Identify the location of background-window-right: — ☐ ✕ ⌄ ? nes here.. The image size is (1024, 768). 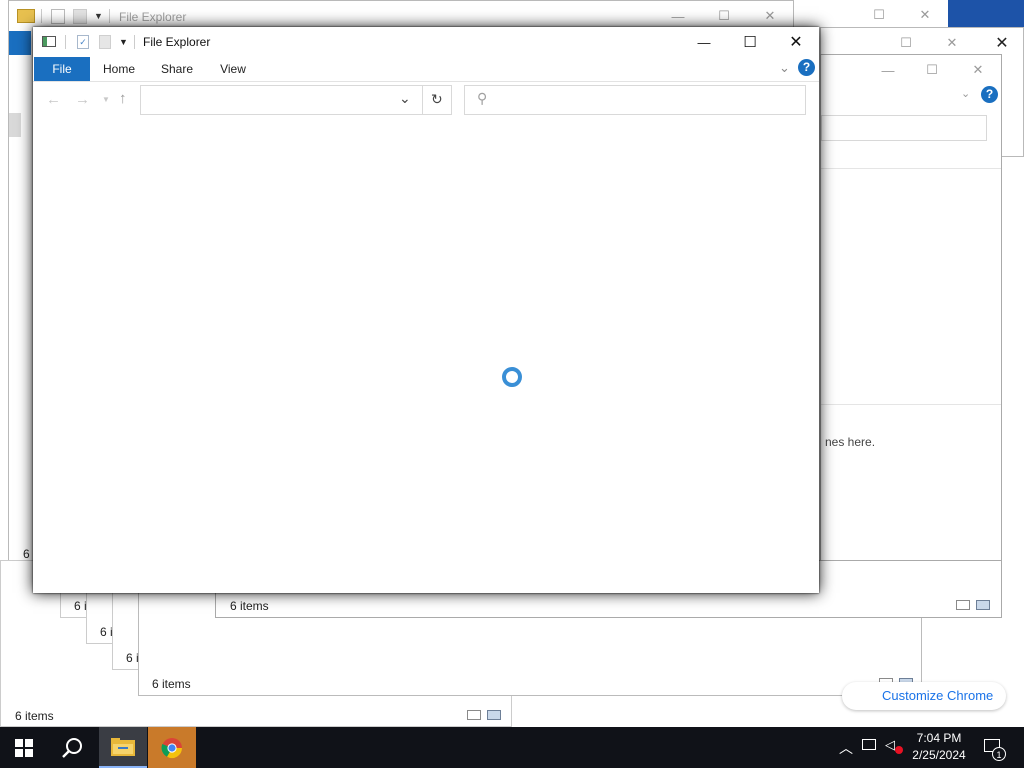
(911, 336).